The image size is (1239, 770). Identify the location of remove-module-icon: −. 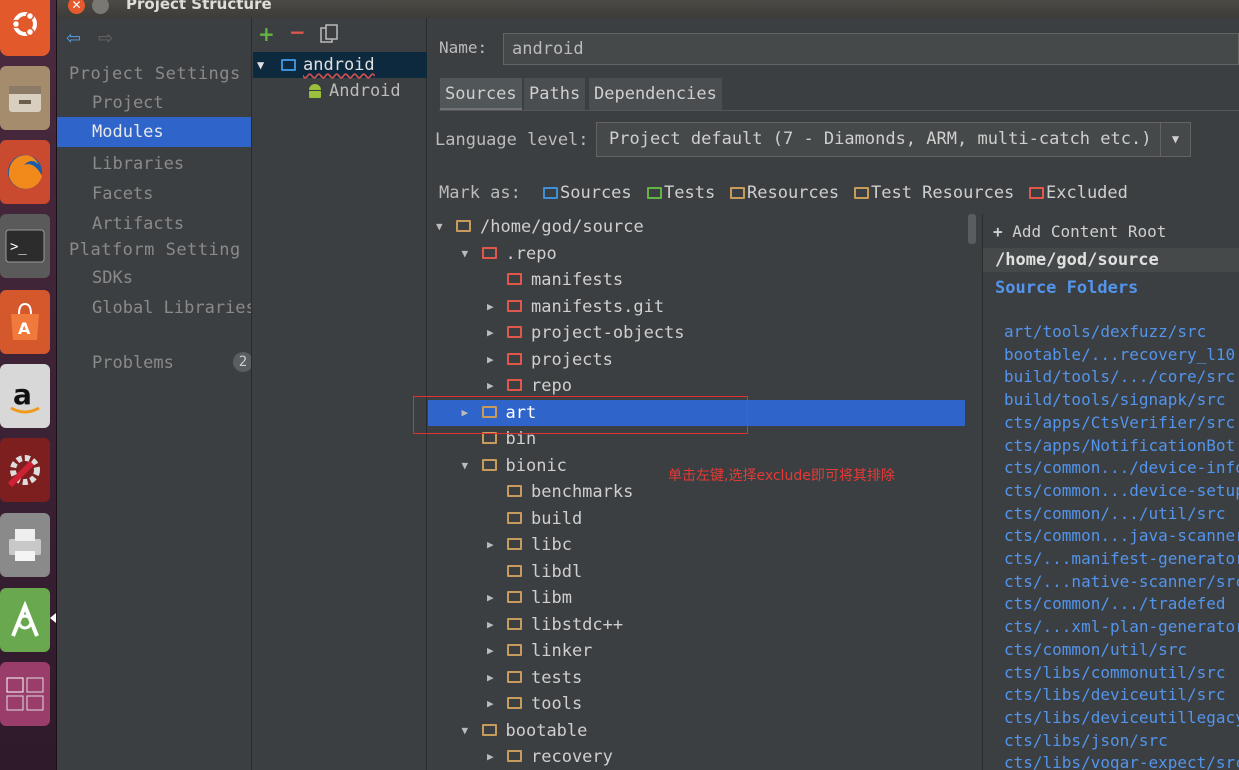
(297, 32).